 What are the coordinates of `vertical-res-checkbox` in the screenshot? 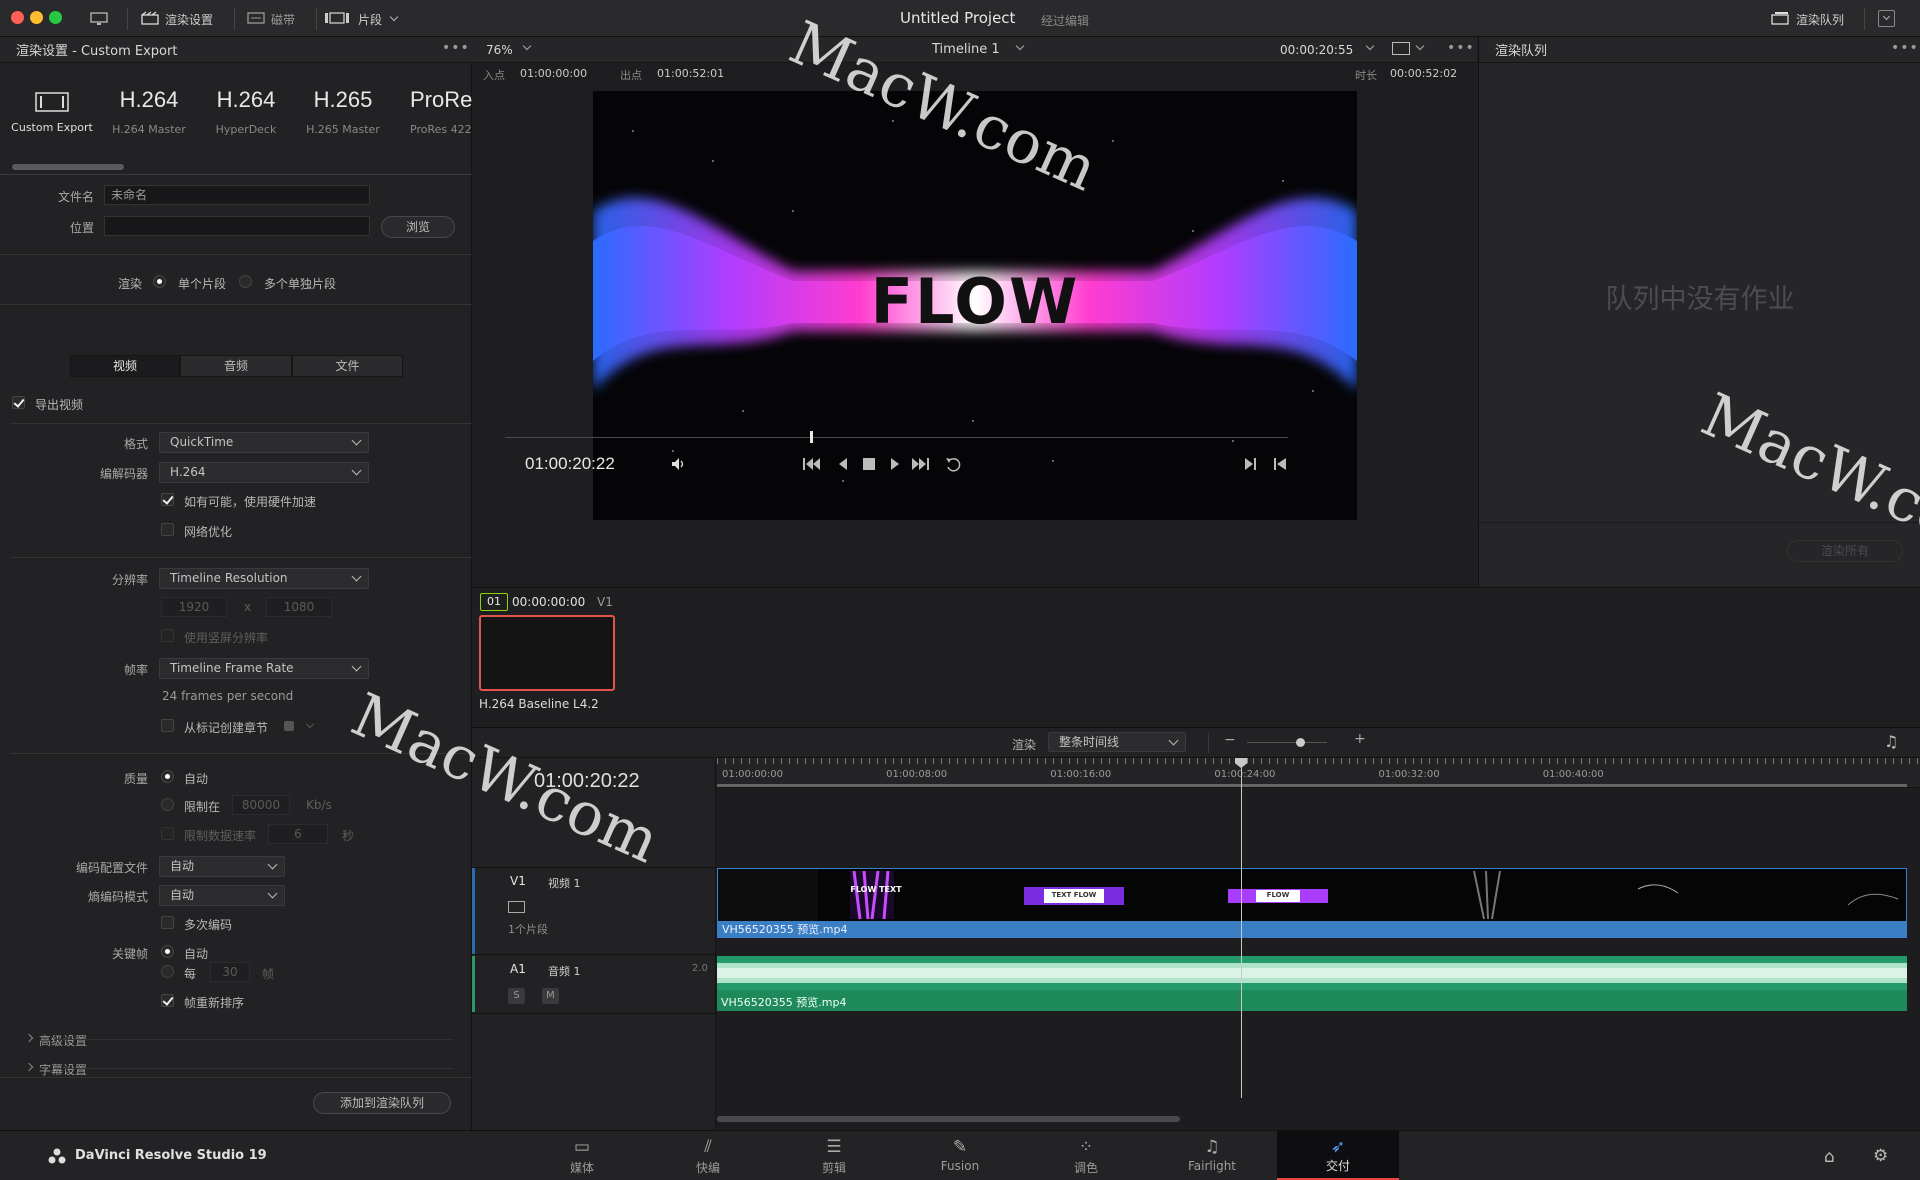 It's located at (167, 635).